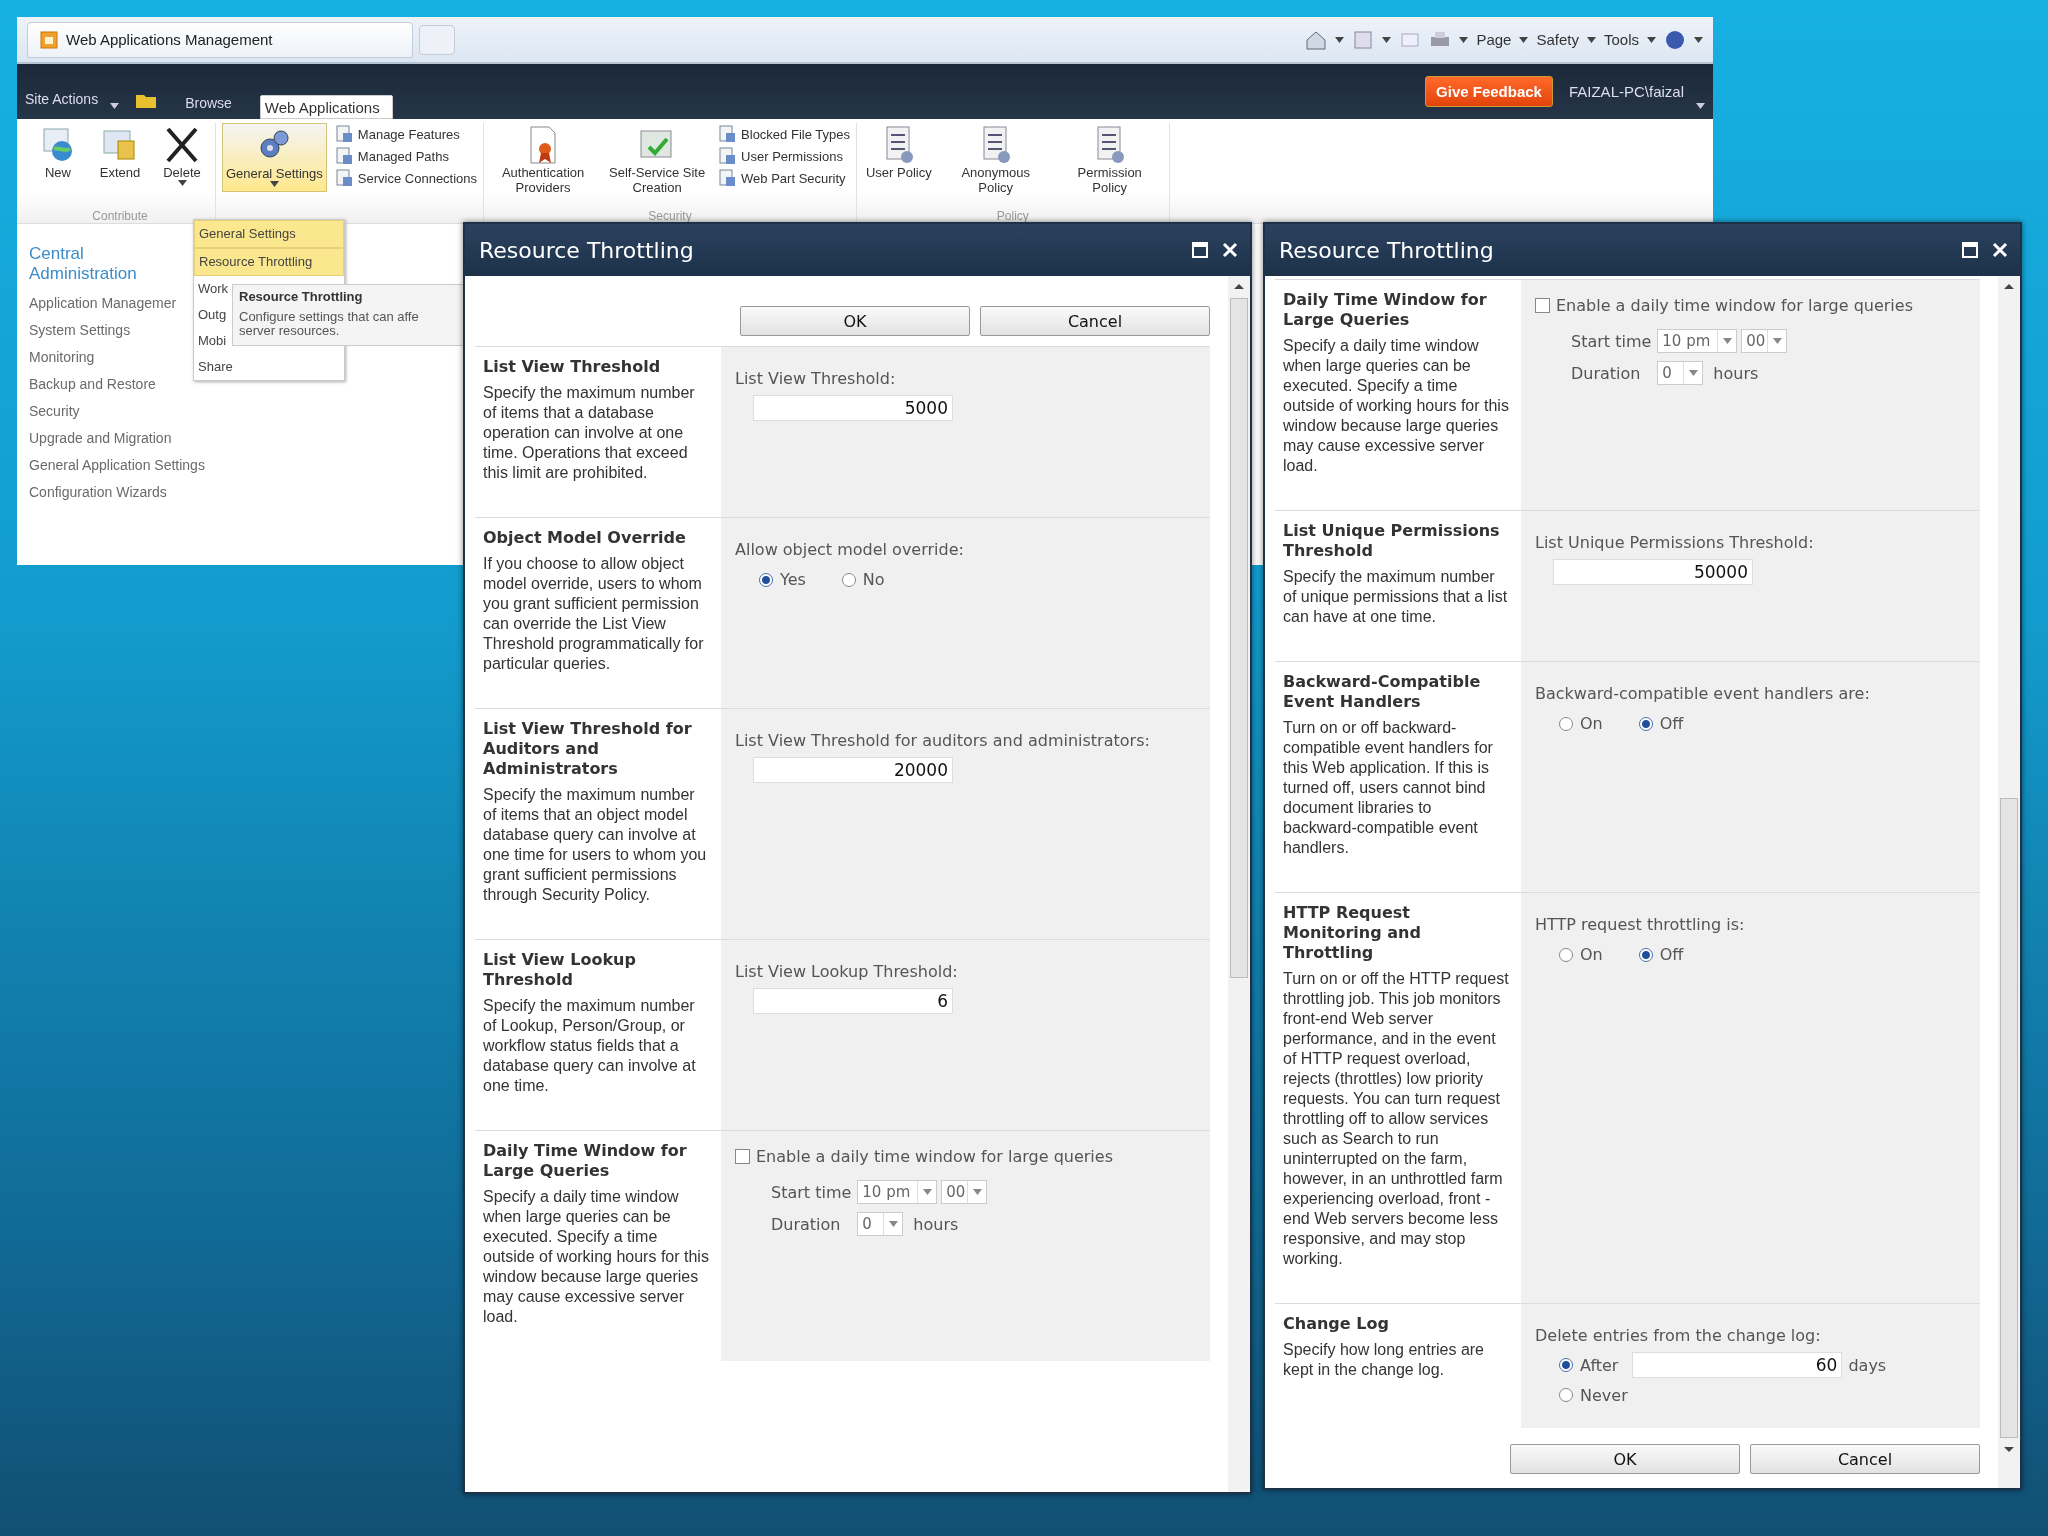 Image resolution: width=2048 pixels, height=1536 pixels. I want to click on start-time-label: Start time, so click(1611, 341).